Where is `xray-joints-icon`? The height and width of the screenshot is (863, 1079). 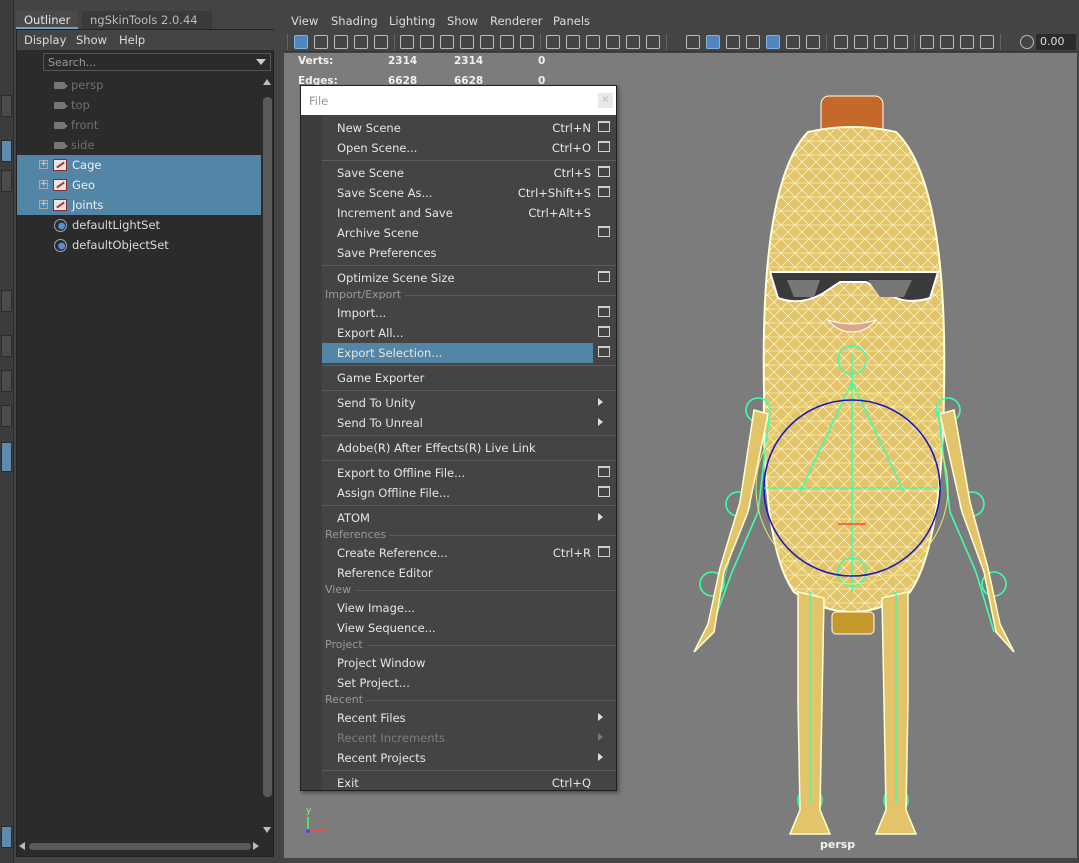 xray-joints-icon is located at coordinates (947, 42).